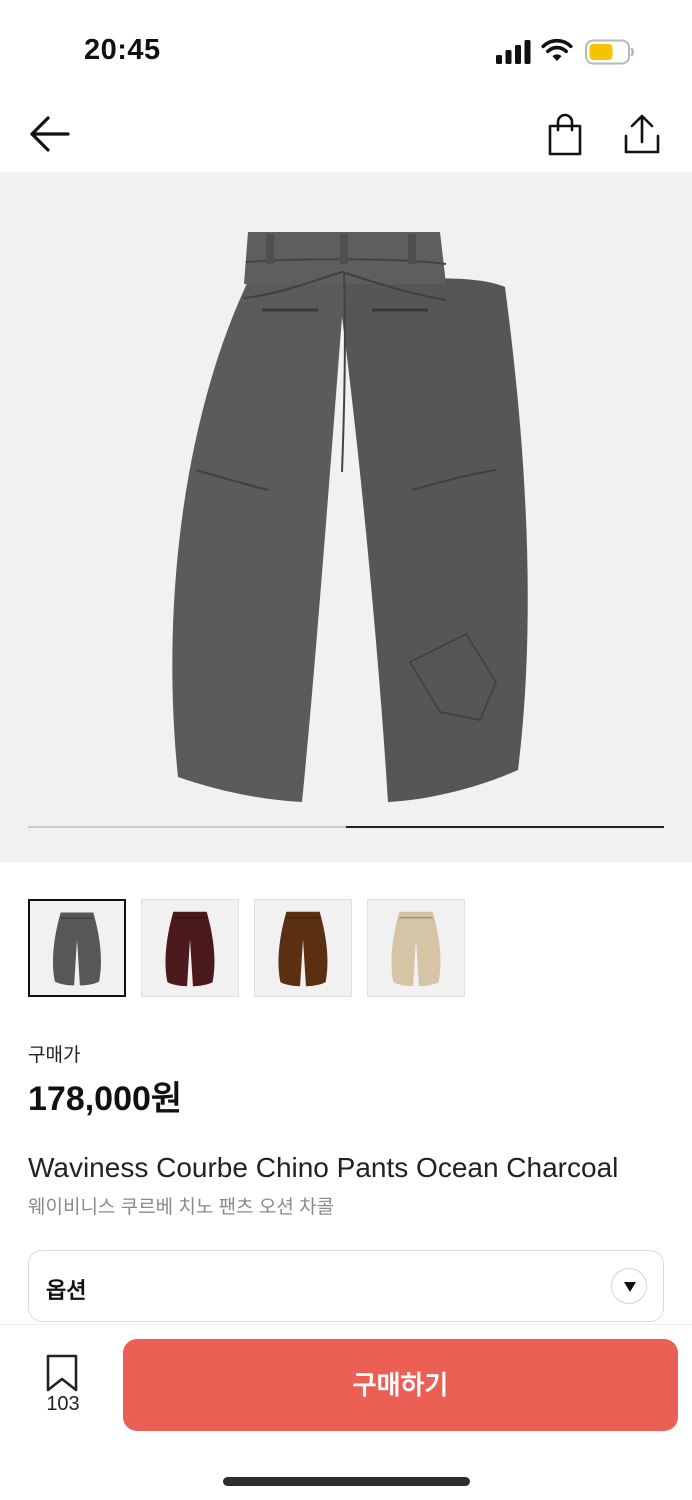  Describe the element at coordinates (246, 948) in the screenshot. I see `color-thumbnail-list` at that location.